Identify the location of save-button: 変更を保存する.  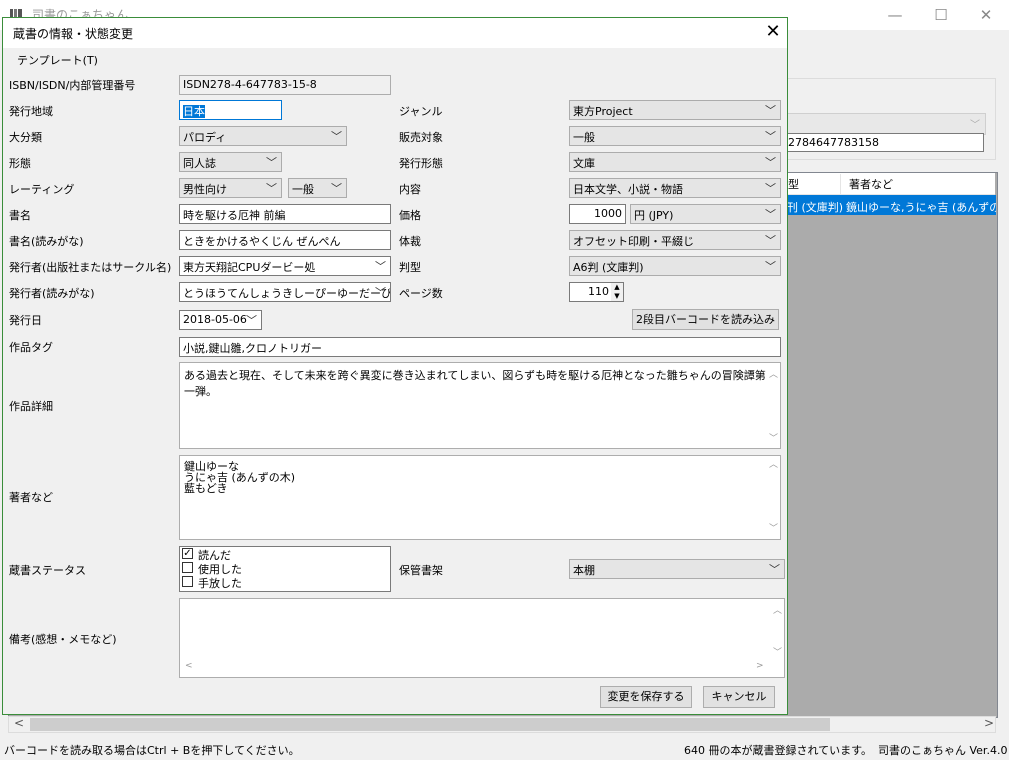
(646, 697).